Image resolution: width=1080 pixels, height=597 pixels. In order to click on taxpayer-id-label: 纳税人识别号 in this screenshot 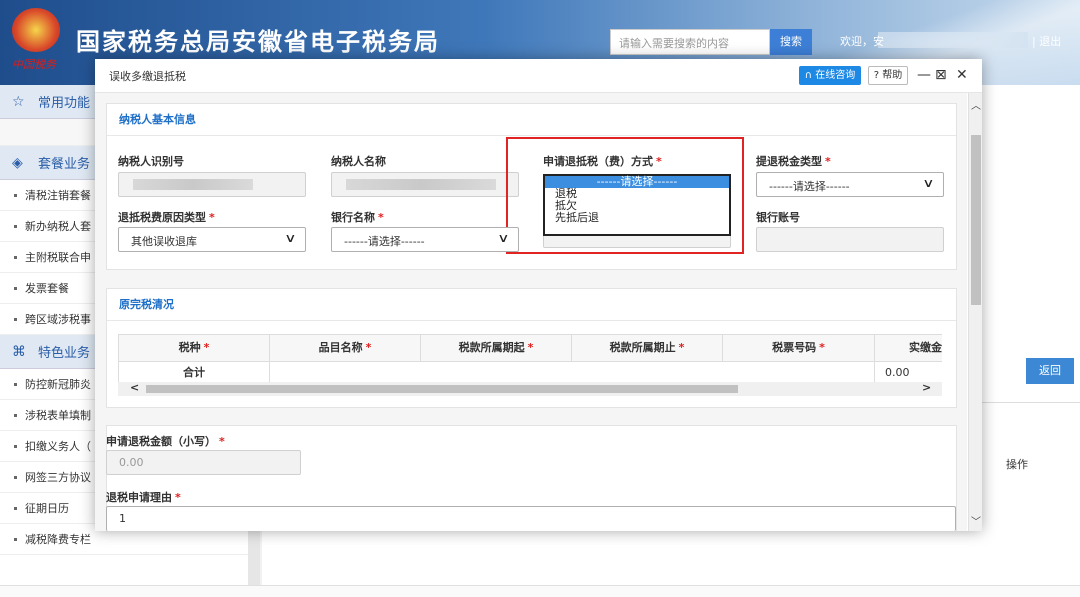, I will do `click(151, 161)`.